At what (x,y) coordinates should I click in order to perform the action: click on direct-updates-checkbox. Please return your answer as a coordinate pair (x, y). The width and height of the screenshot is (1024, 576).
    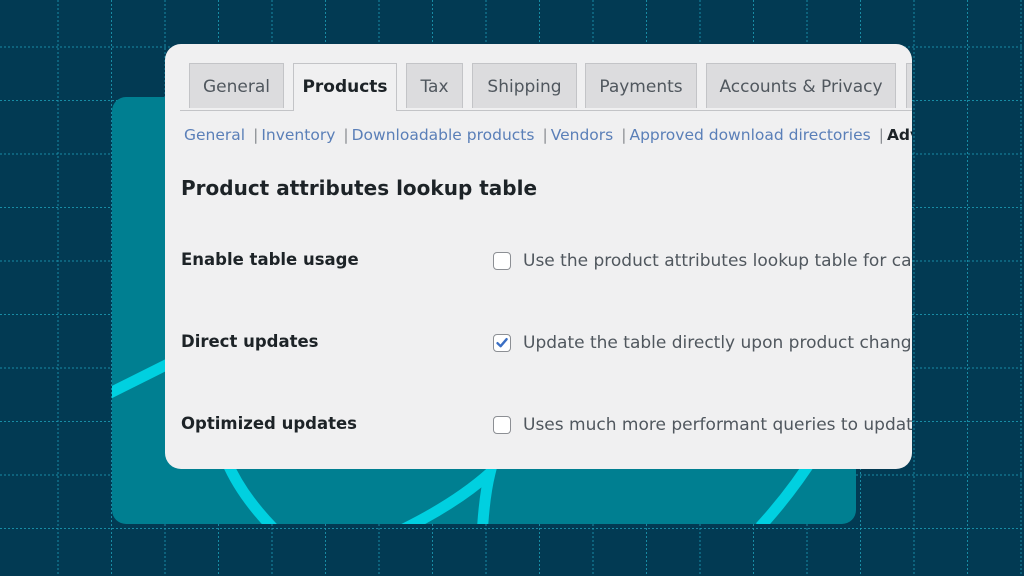
    Looking at the image, I should click on (502, 343).